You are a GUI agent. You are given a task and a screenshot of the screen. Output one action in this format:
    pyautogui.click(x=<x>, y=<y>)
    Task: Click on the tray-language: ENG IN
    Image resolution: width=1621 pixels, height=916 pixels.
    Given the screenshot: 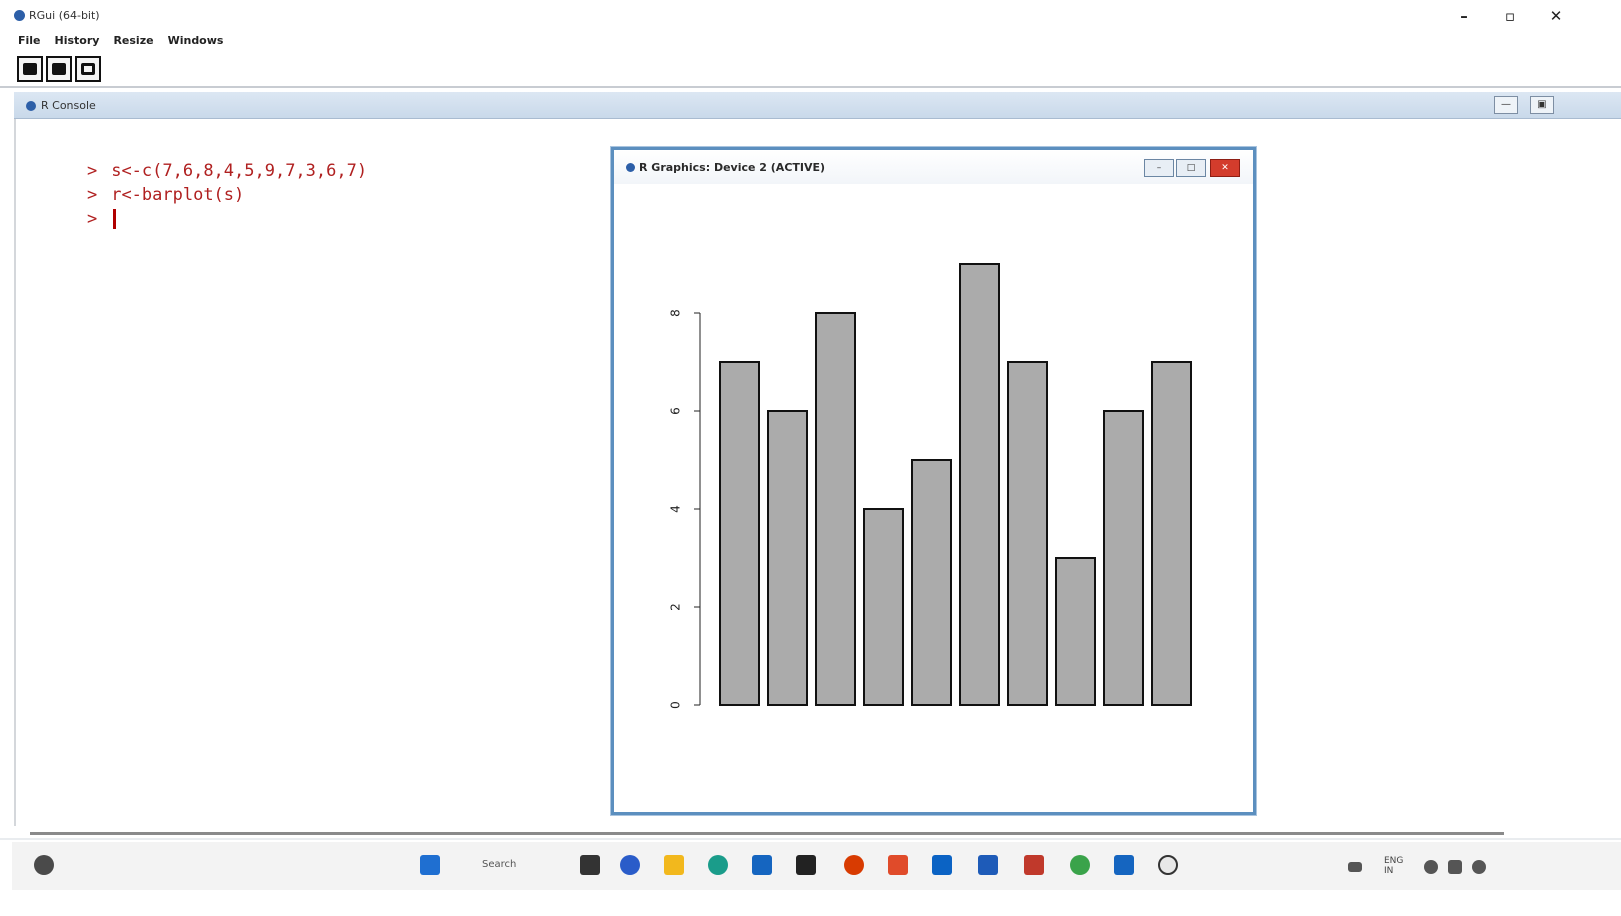 What is the action you would take?
    pyautogui.click(x=1393, y=866)
    